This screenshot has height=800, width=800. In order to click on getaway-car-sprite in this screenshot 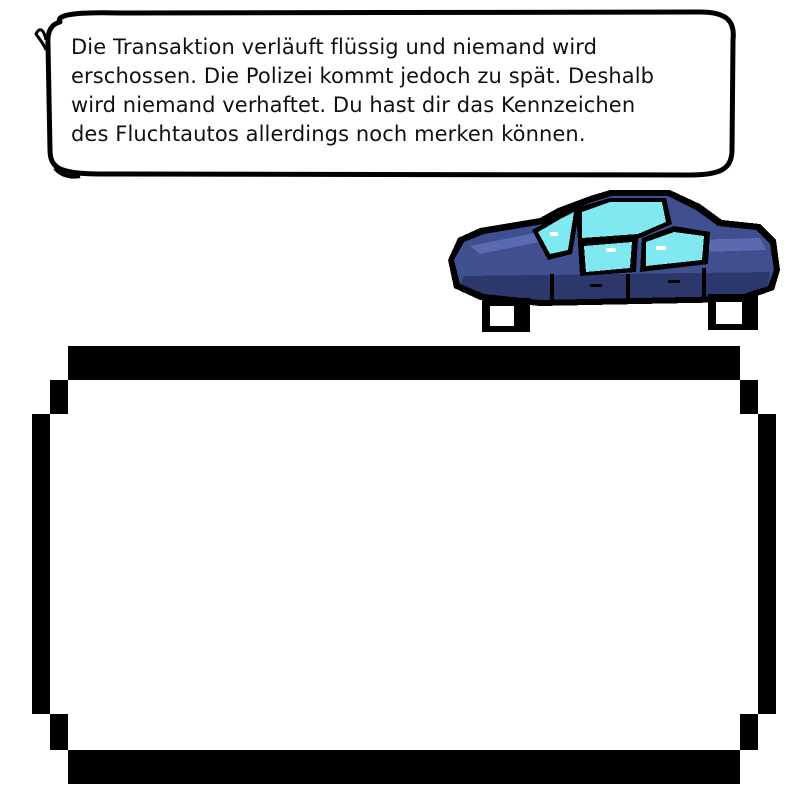, I will do `click(614, 261)`.